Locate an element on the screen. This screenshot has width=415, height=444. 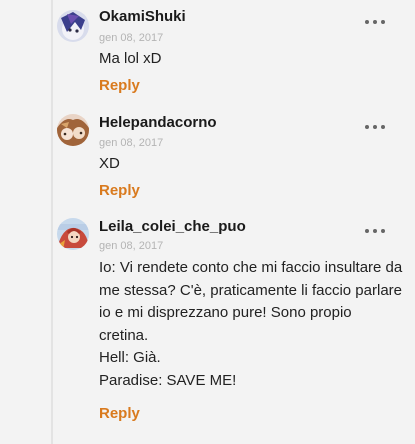
comment-text: Ma lol xD is located at coordinates (253, 59).